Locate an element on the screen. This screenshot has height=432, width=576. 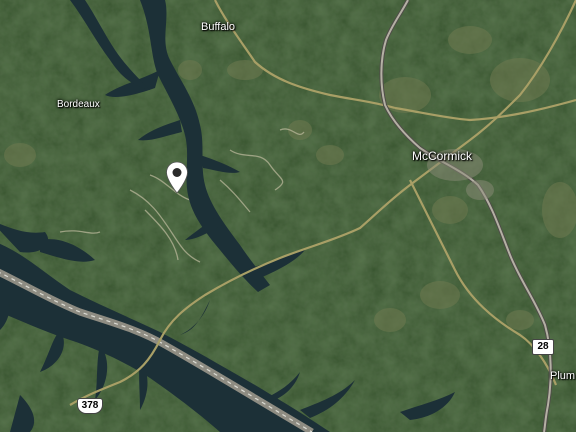
route-shield-378: 378 is located at coordinates (90, 406).